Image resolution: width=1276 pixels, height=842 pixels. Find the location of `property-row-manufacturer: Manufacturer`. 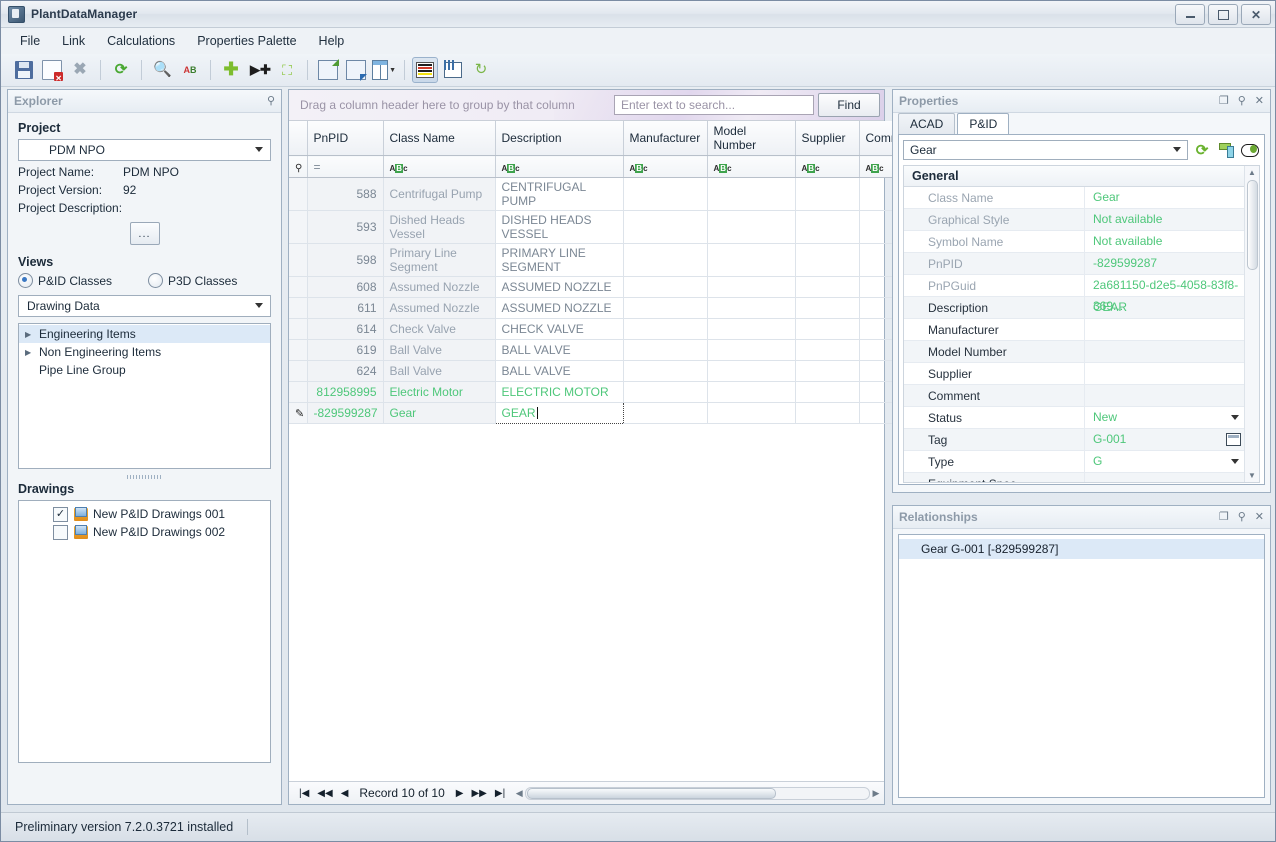

property-row-manufacturer: Manufacturer is located at coordinates (1081, 330).